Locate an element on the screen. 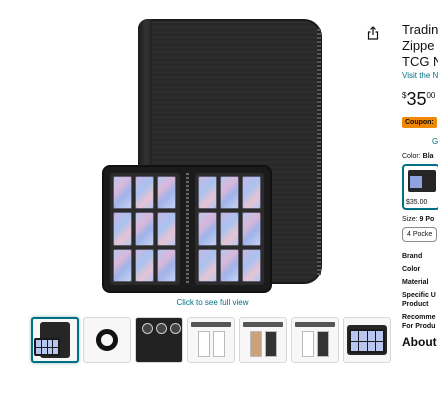 This screenshot has width=438, height=405. feature-circles-image is located at coordinates (161, 328).